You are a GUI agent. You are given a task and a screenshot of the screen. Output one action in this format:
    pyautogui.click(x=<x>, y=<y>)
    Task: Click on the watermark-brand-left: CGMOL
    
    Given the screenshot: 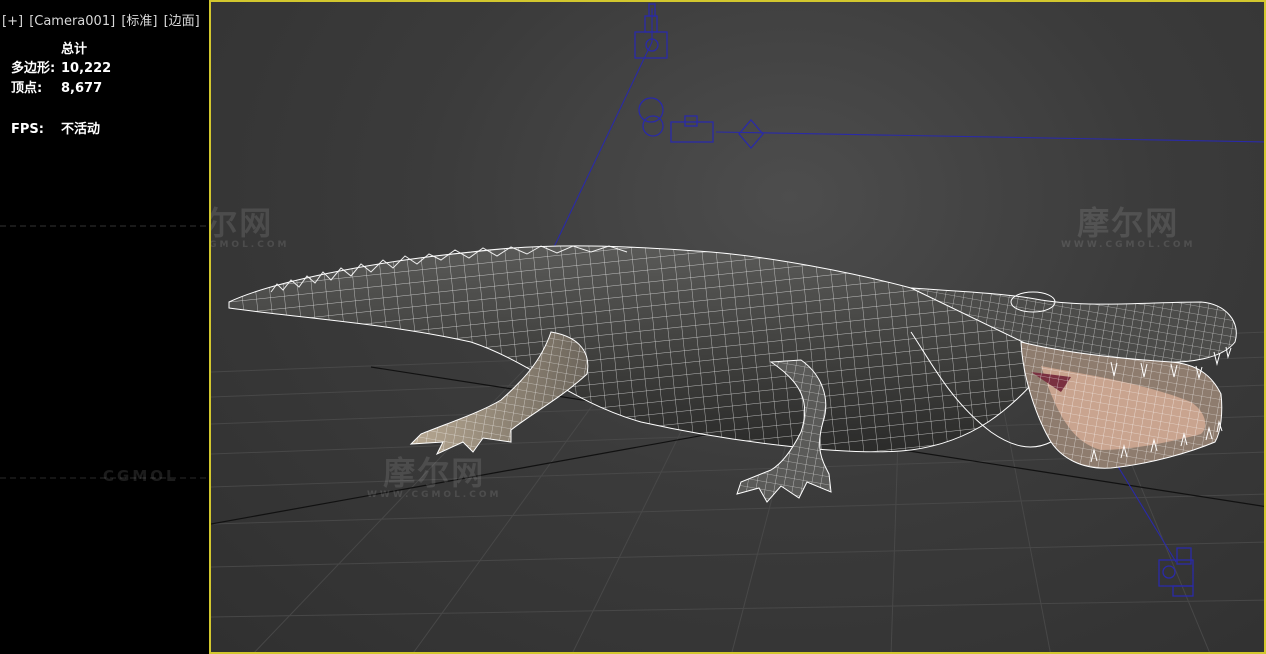 What is the action you would take?
    pyautogui.click(x=141, y=476)
    